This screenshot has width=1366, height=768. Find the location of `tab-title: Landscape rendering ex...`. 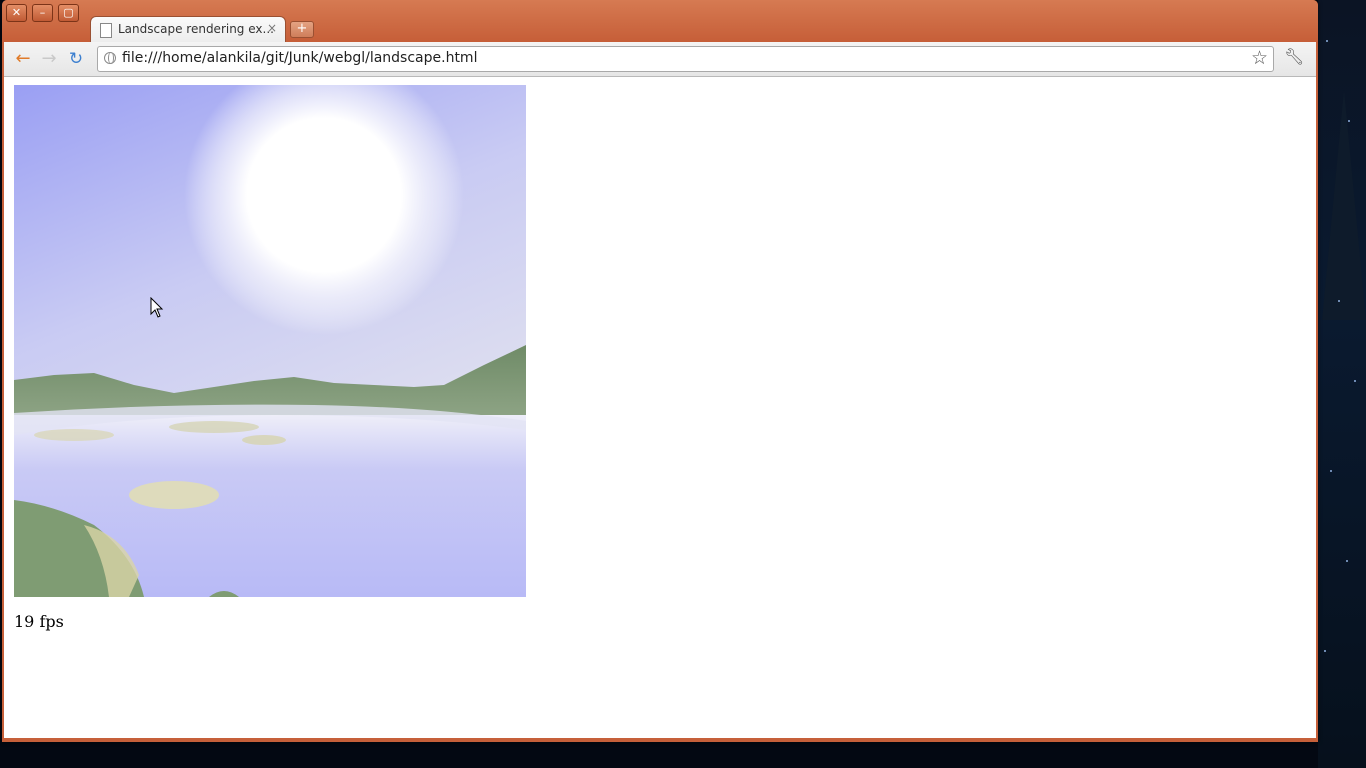

tab-title: Landscape rendering ex... is located at coordinates (196, 29).